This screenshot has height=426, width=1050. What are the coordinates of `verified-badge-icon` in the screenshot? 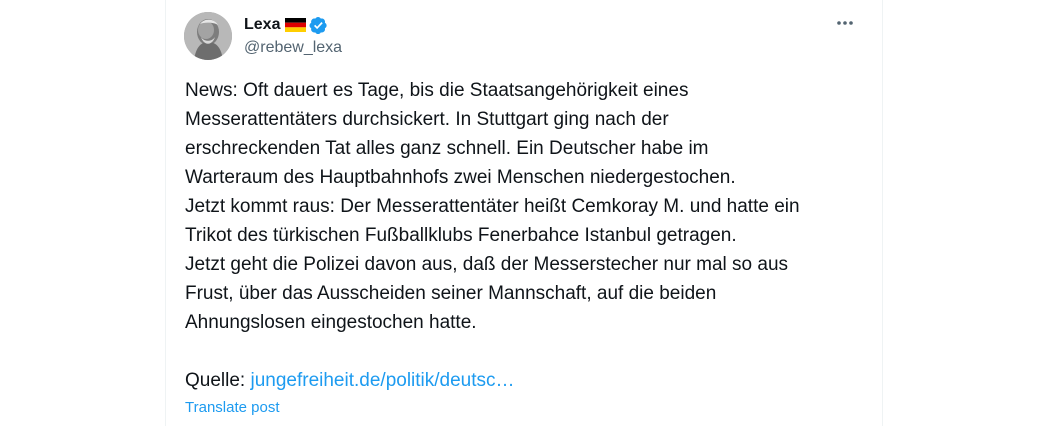 It's located at (318, 25).